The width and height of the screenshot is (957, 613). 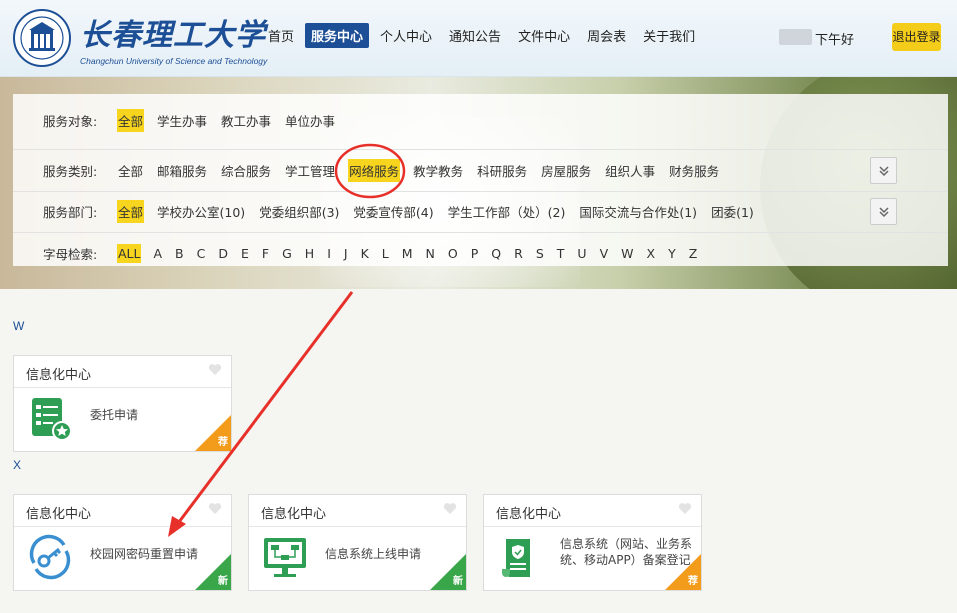 What do you see at coordinates (281, 35) in the screenshot?
I see `nav-home: 首页` at bounding box center [281, 35].